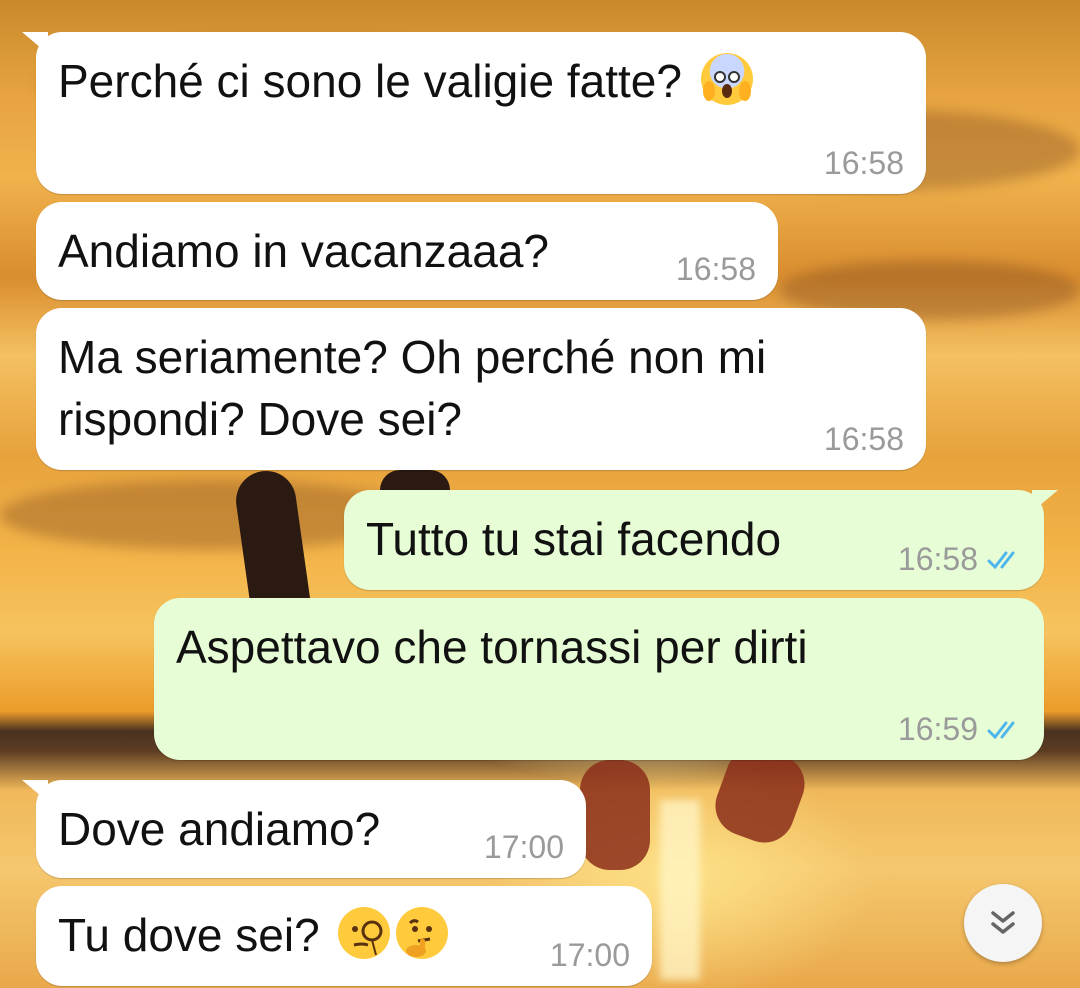 Image resolution: width=1080 pixels, height=988 pixels. Describe the element at coordinates (303, 251) in the screenshot. I see `message-text: Andiamo in vacanzaaa?` at that location.